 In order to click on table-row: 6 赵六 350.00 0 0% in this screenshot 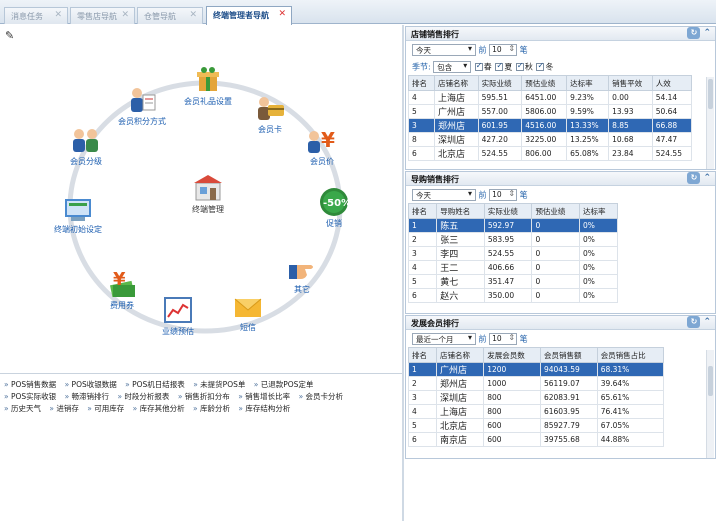, I will do `click(512, 295)`.